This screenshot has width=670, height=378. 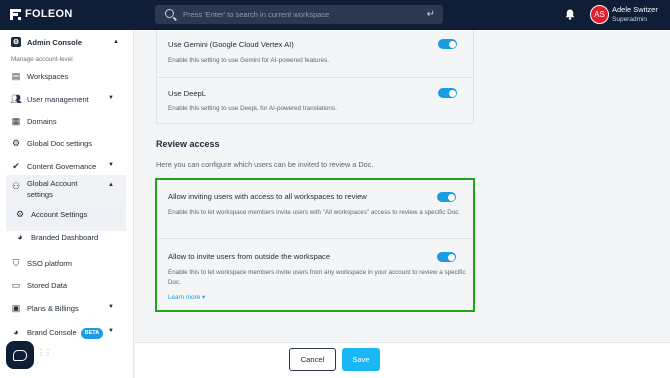 I want to click on domains-icon: ▦, so click(x=16, y=120).